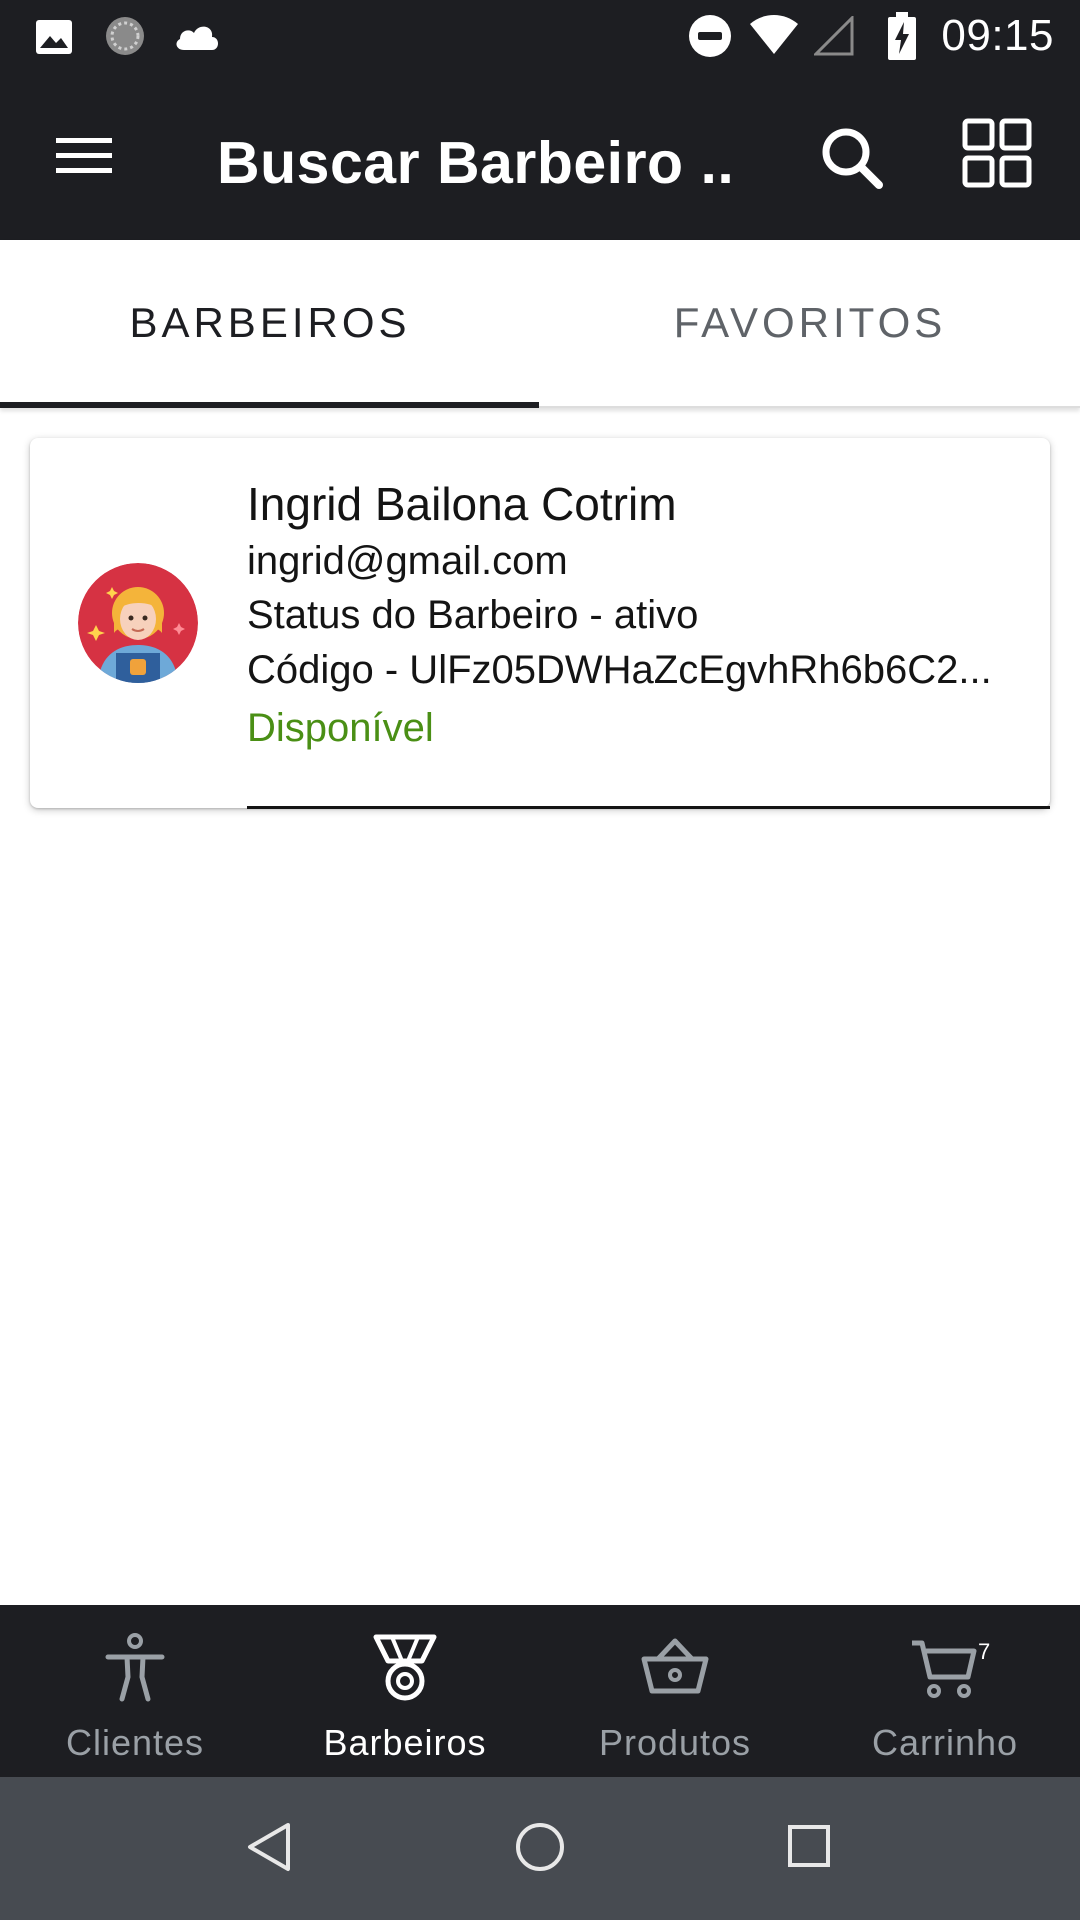 The height and width of the screenshot is (1920, 1080). Describe the element at coordinates (540, 36) in the screenshot. I see `status-bar: 09:15` at that location.